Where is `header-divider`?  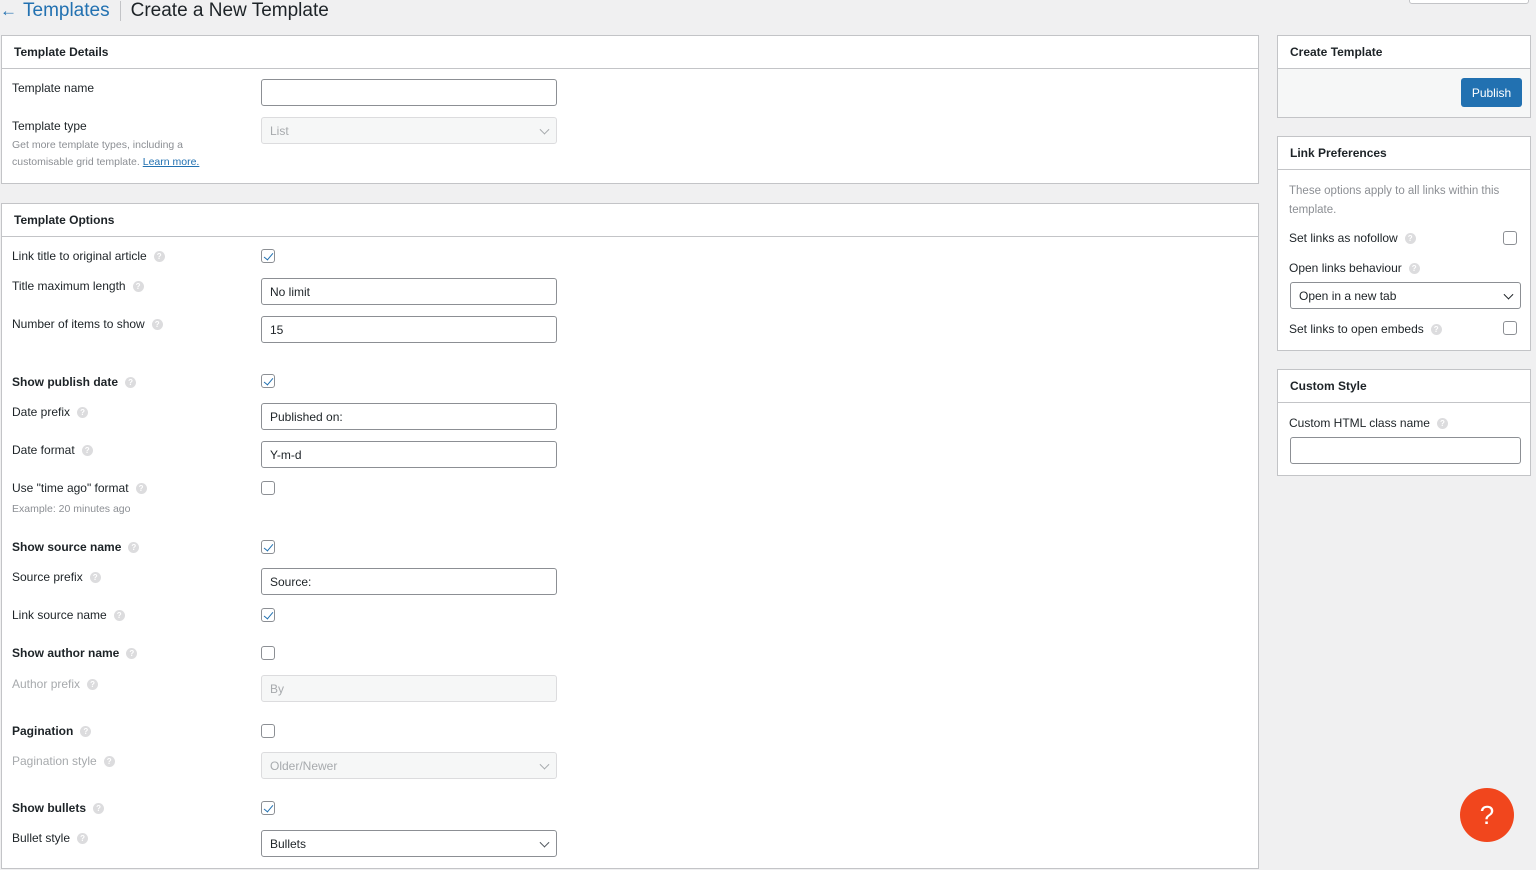
header-divider is located at coordinates (120, 11).